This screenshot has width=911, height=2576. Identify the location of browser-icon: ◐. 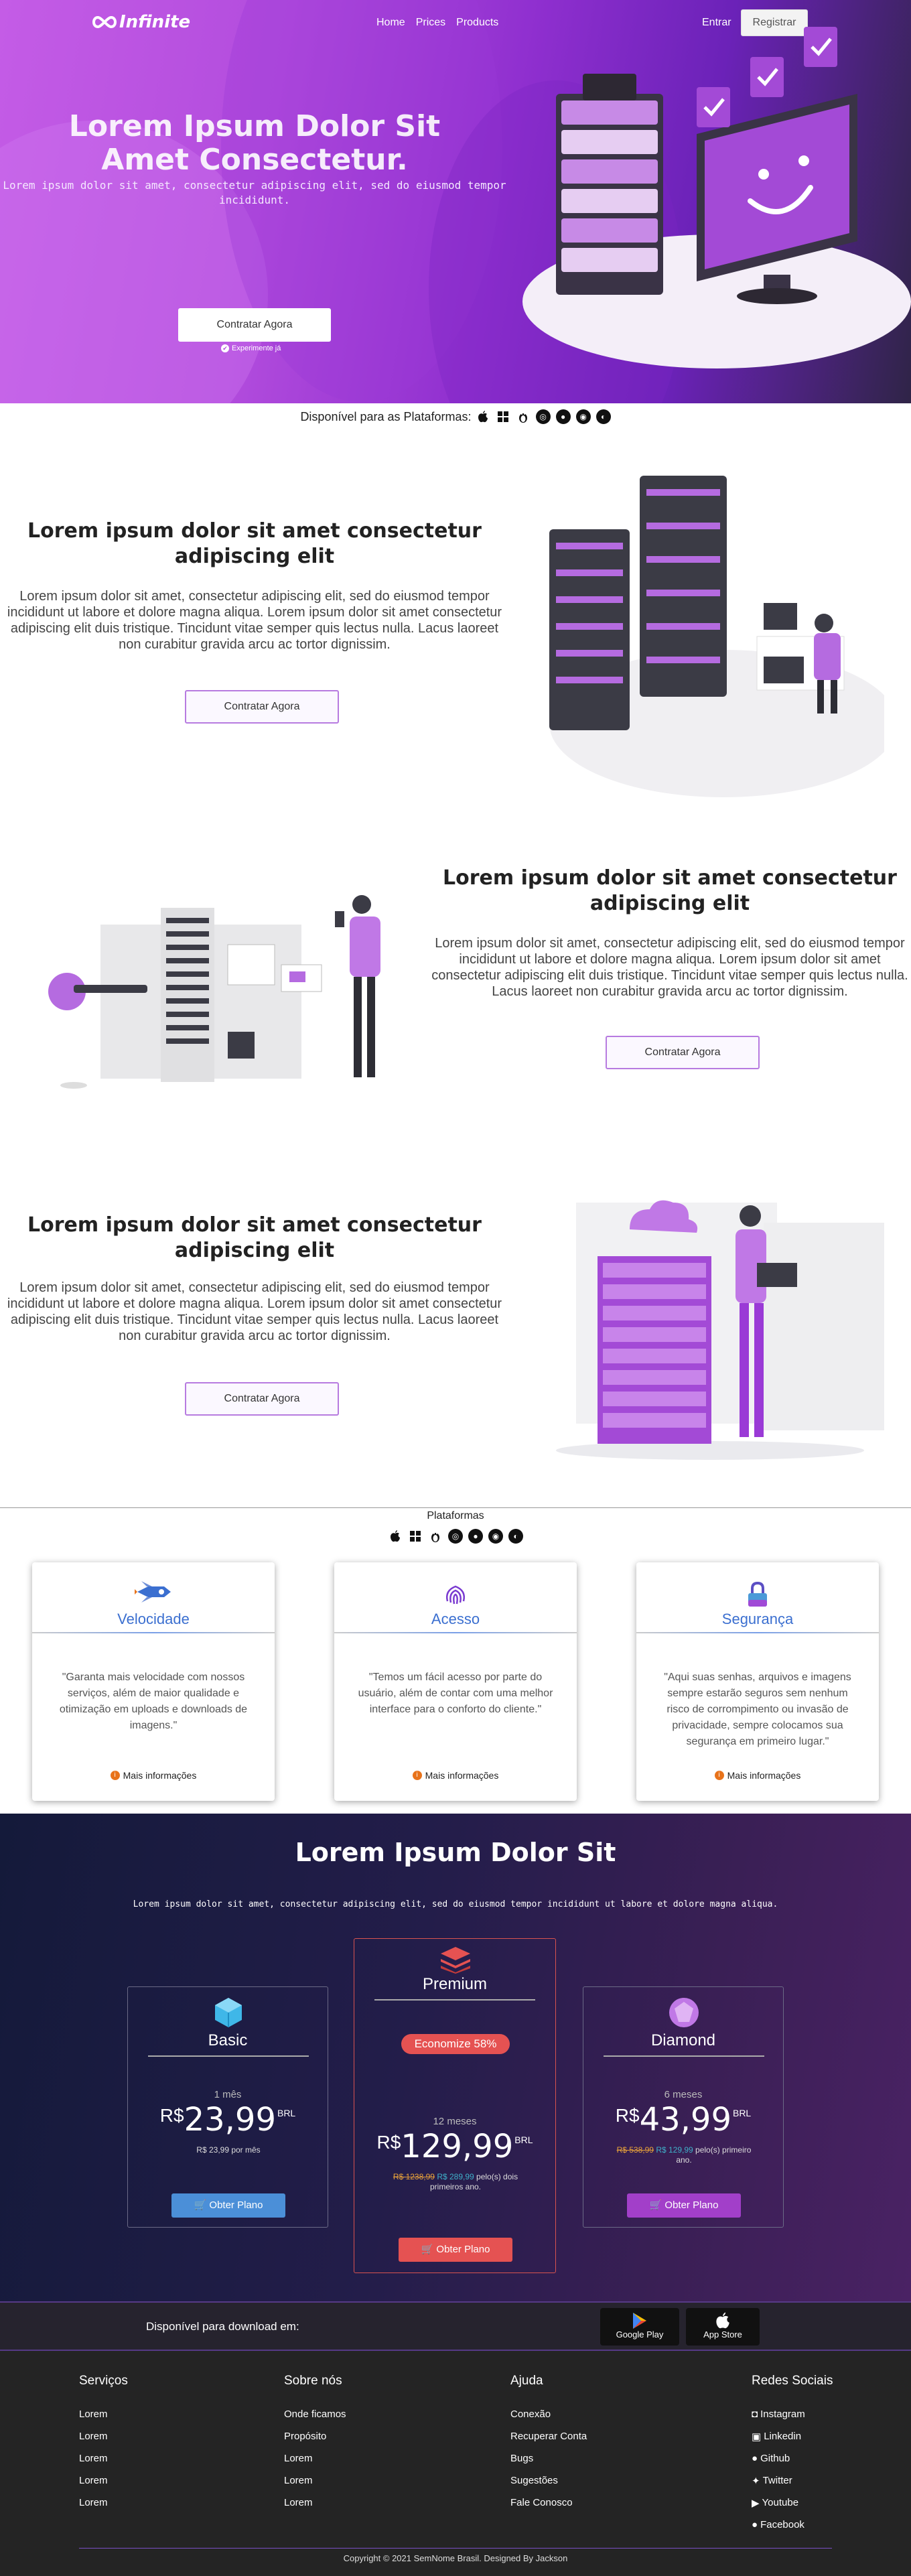
(603, 416).